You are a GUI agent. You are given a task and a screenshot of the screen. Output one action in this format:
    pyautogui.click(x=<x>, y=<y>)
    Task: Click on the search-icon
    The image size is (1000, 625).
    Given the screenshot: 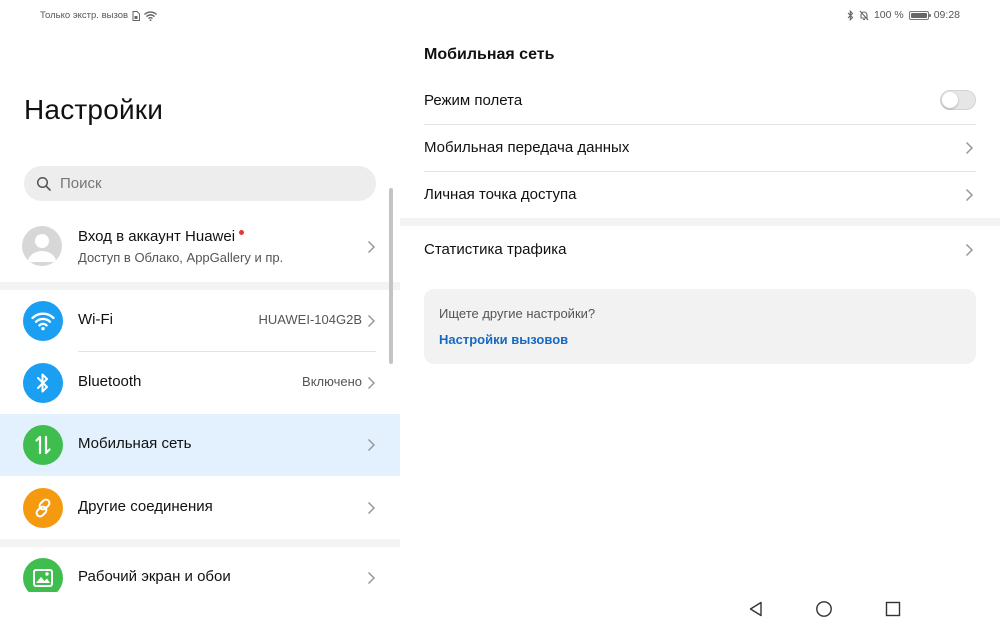 What is the action you would take?
    pyautogui.click(x=43, y=183)
    